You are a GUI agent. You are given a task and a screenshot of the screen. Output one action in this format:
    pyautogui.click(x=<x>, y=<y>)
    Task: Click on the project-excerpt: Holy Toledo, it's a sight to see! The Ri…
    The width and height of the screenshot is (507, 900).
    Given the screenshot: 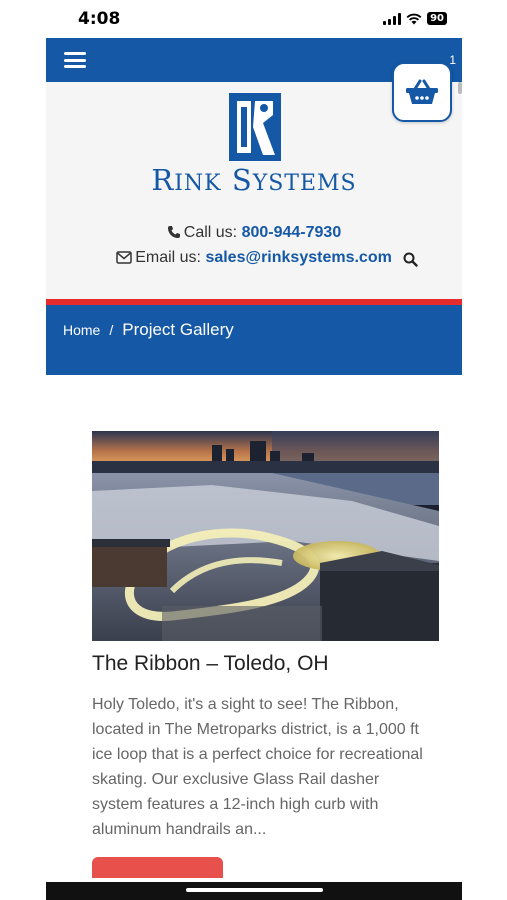 What is the action you would take?
    pyautogui.click(x=257, y=767)
    